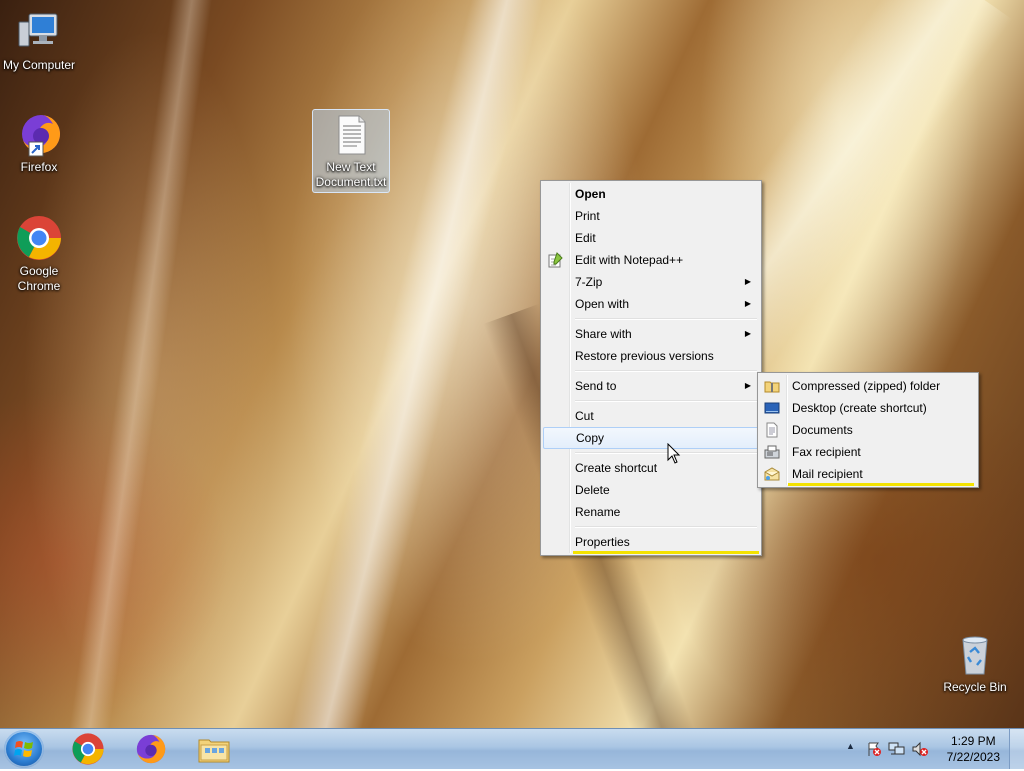 The height and width of the screenshot is (771, 1024). I want to click on menu-item-label: Mail recipient, so click(827, 474).